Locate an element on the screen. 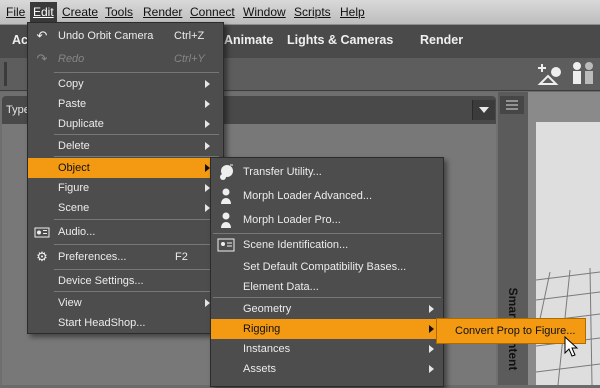 This screenshot has height=388, width=600. menu-create: Create is located at coordinates (80, 12).